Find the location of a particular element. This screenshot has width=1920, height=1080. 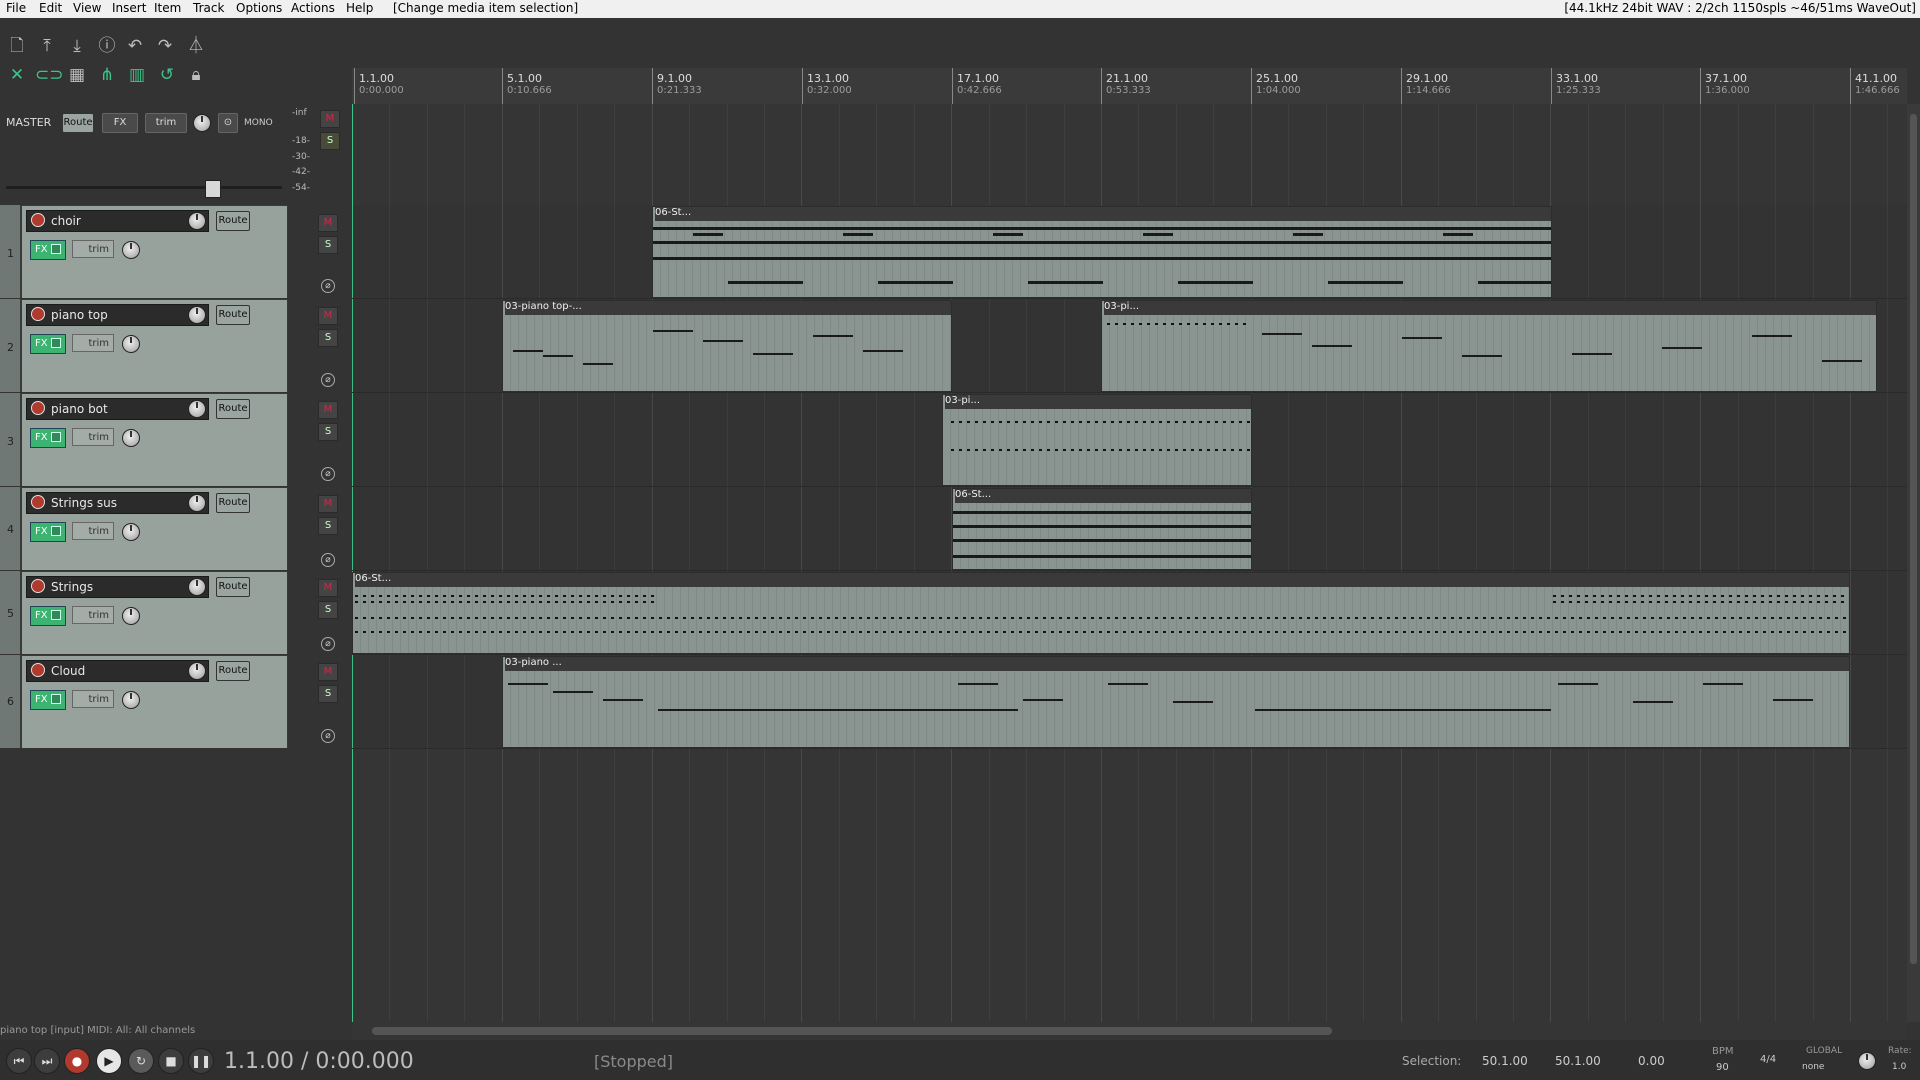

menu-edit: Edit is located at coordinates (50, 8).